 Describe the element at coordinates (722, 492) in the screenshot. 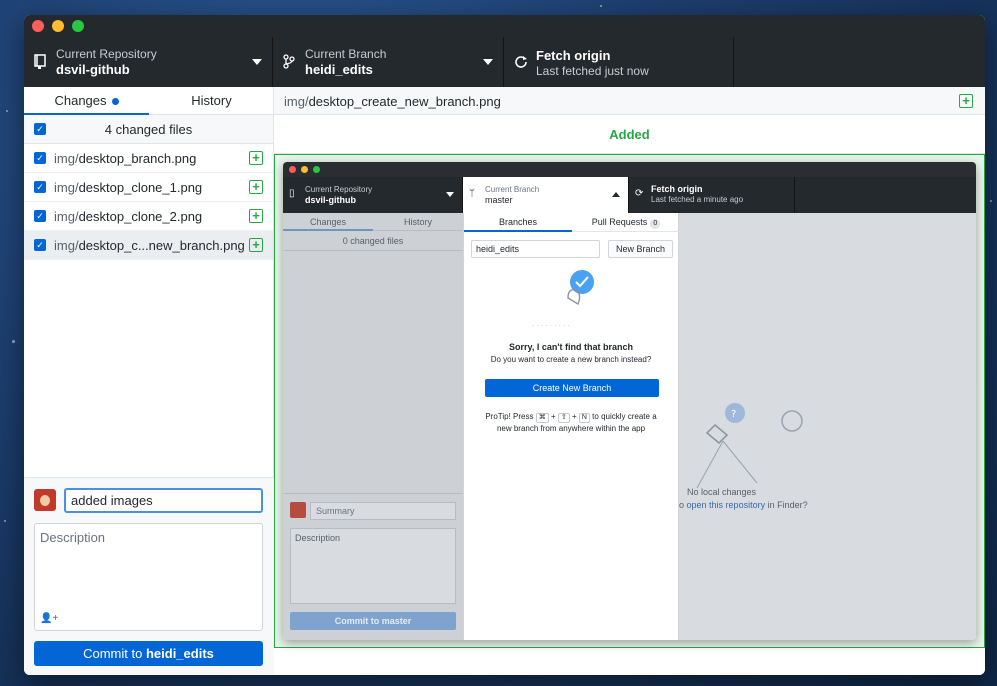

I see `preview-no-changes: No local changes` at that location.